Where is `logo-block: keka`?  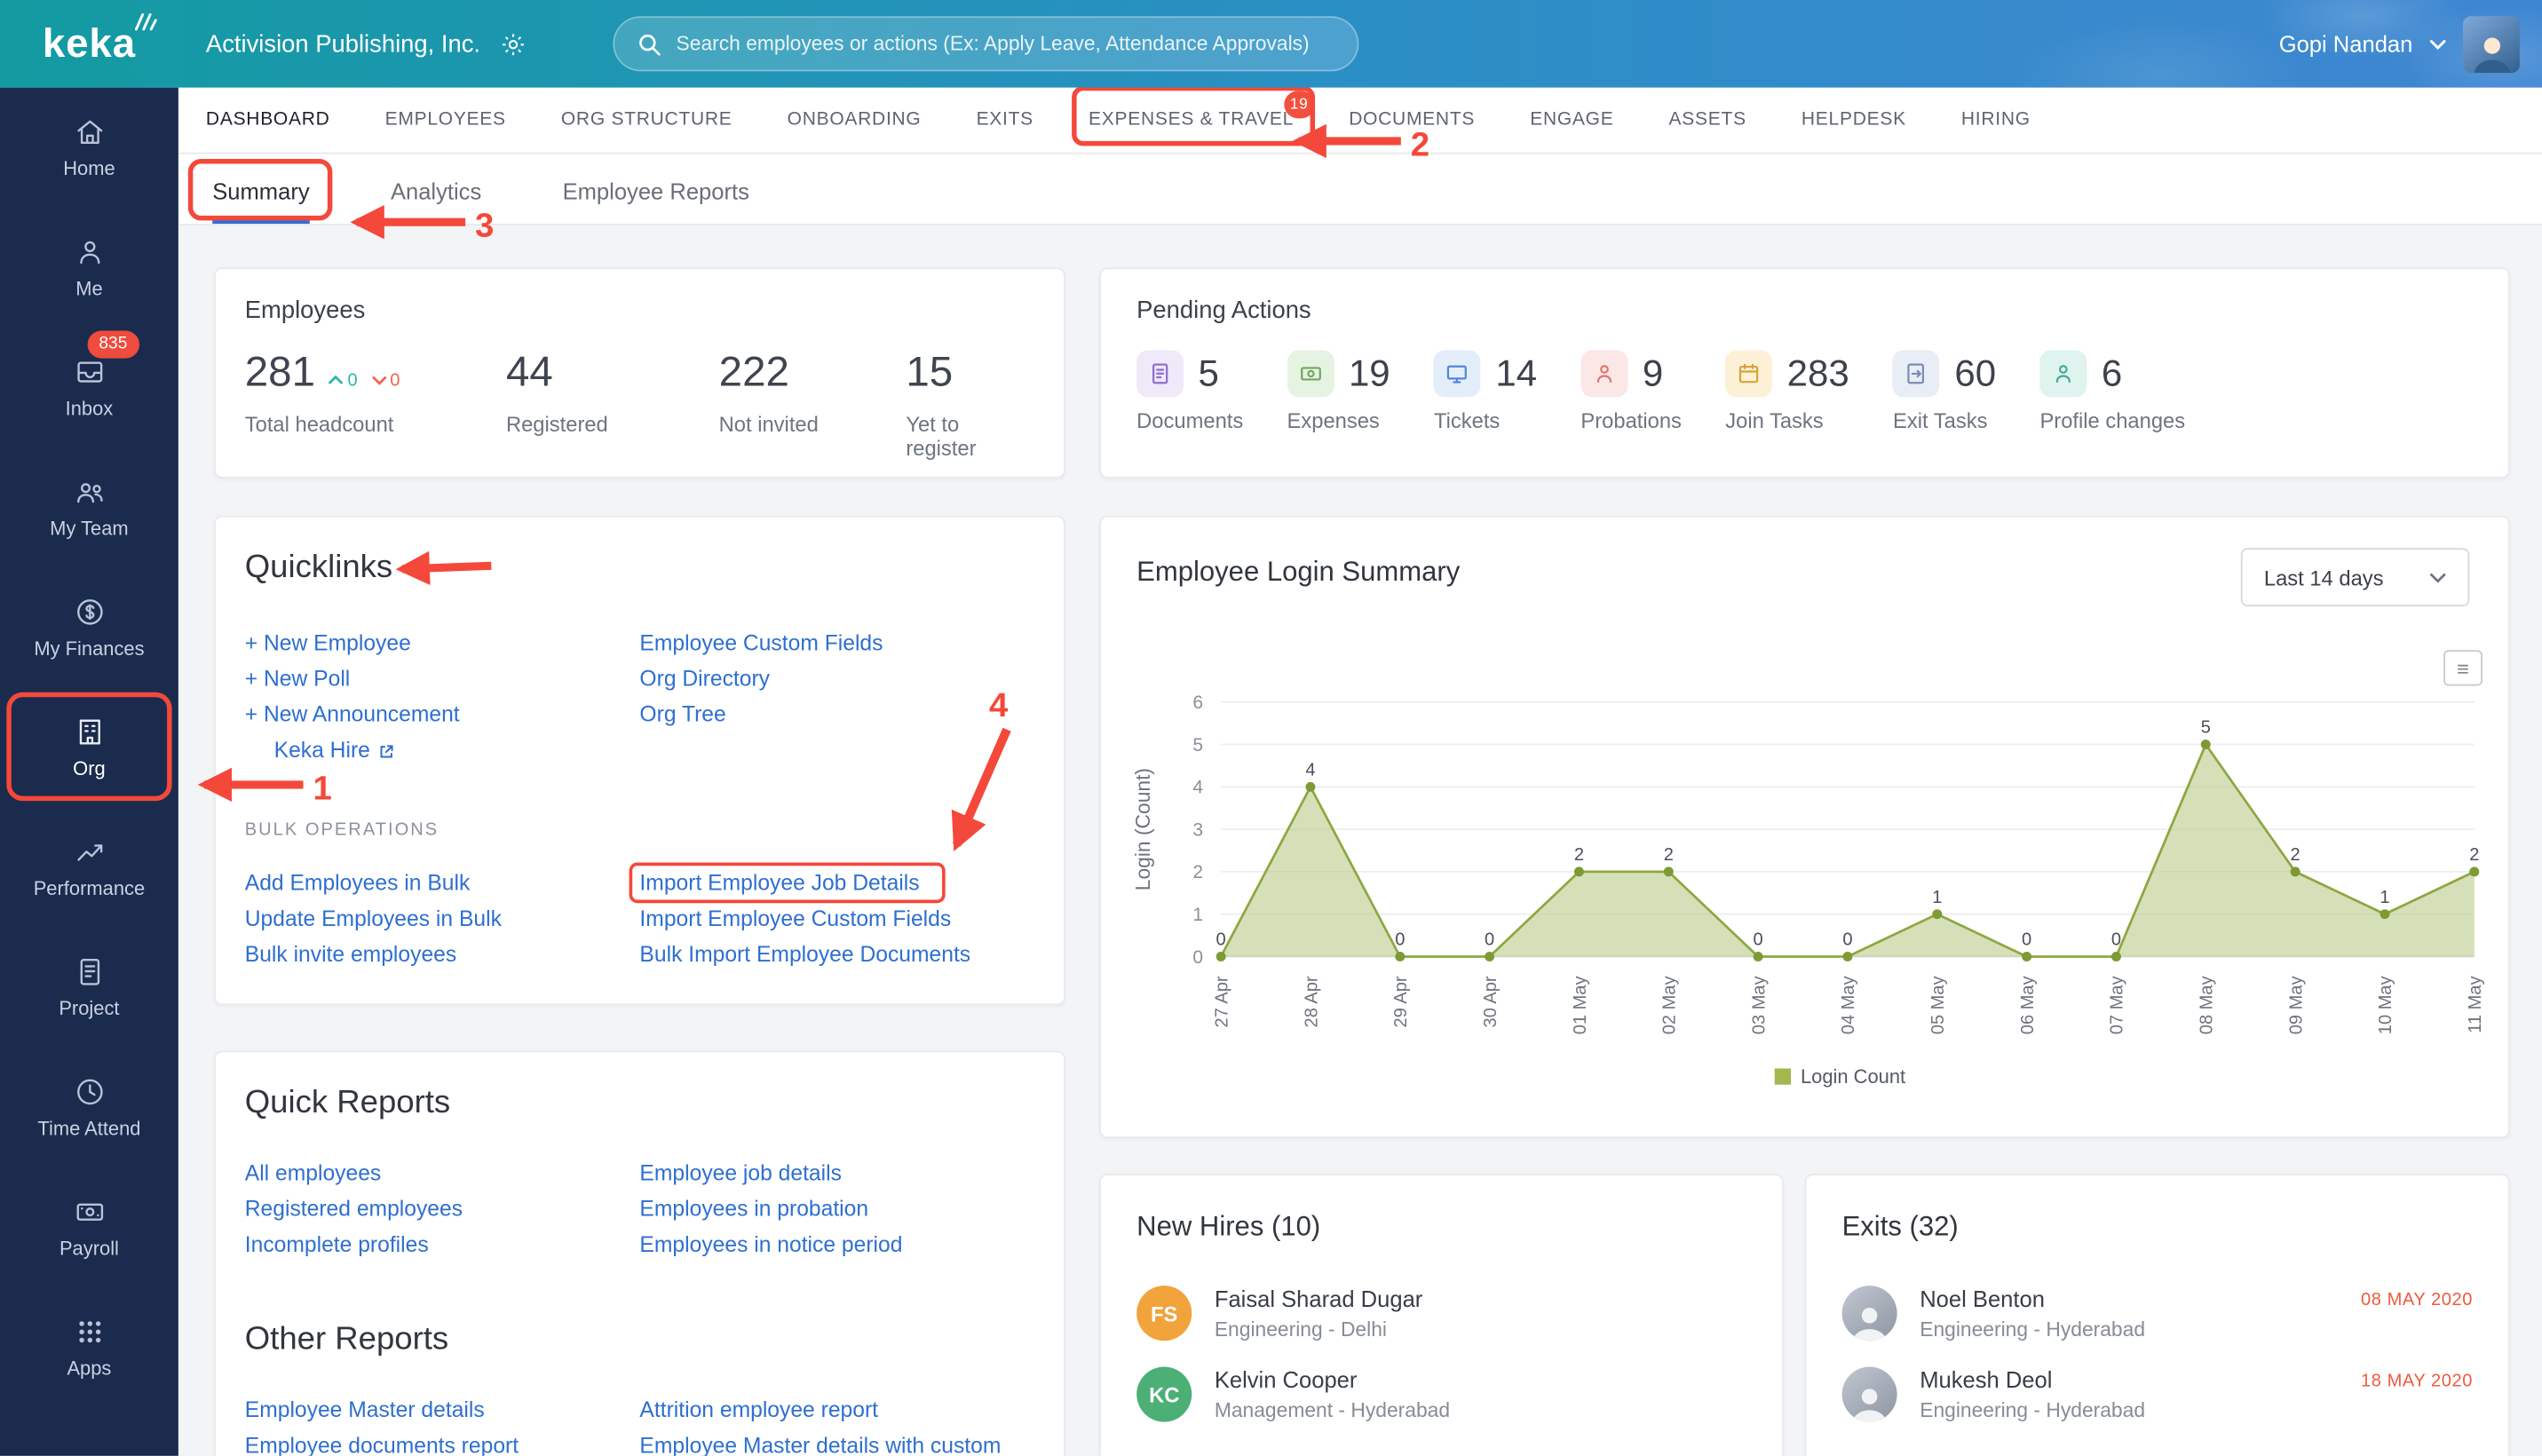 logo-block: keka is located at coordinates (89, 44).